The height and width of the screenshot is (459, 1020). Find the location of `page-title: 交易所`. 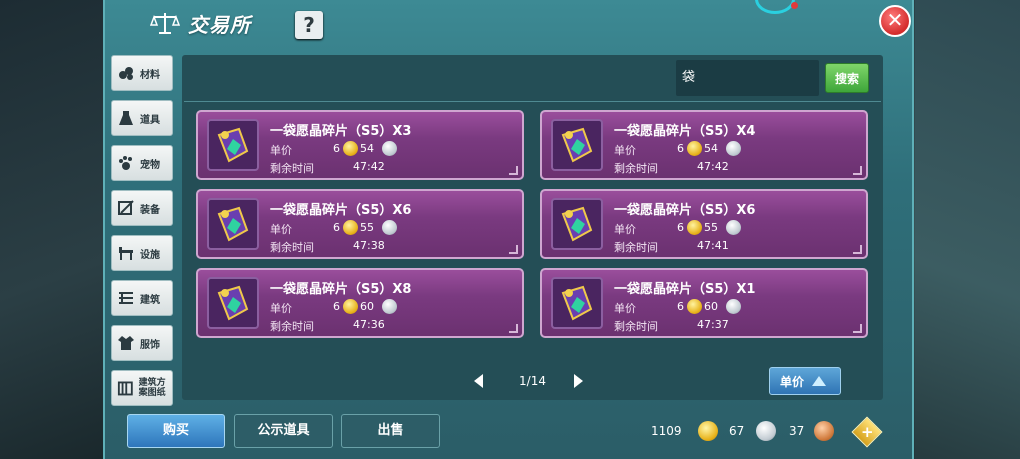

page-title: 交易所 is located at coordinates (219, 24).